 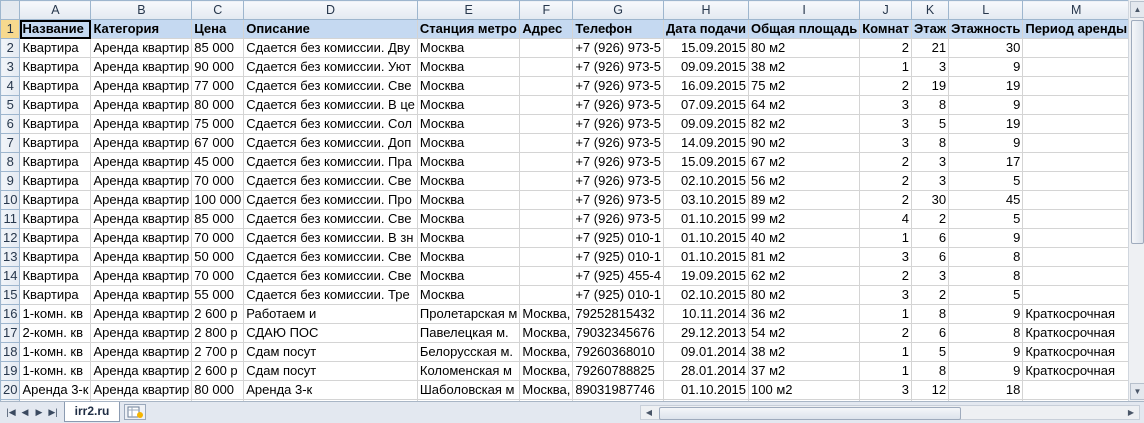 I want to click on column-header: L, so click(x=986, y=10).